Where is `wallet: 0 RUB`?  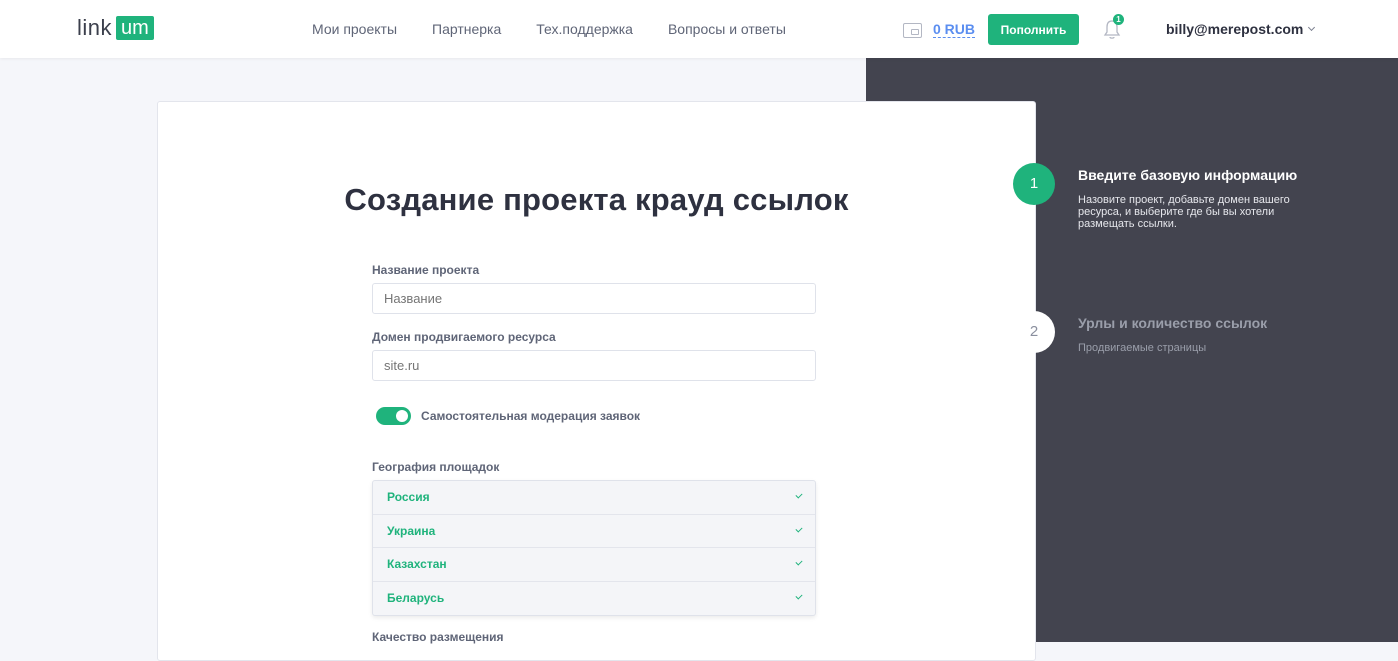 wallet: 0 RUB is located at coordinates (939, 30).